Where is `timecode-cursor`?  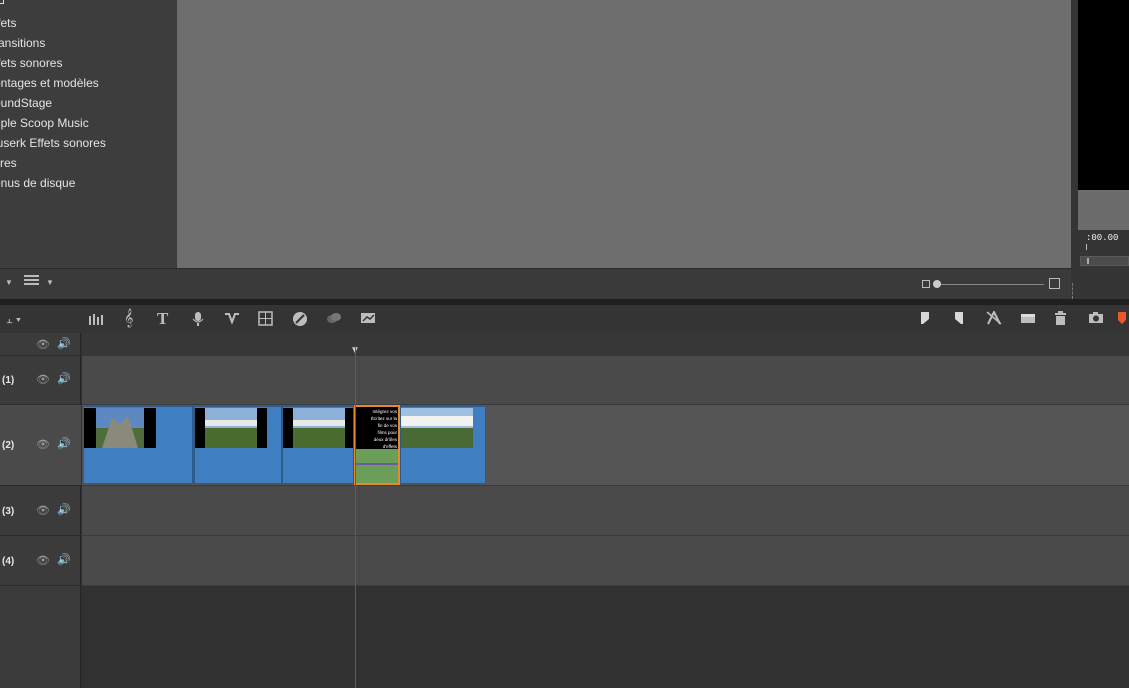
timecode-cursor is located at coordinates (1086, 247).